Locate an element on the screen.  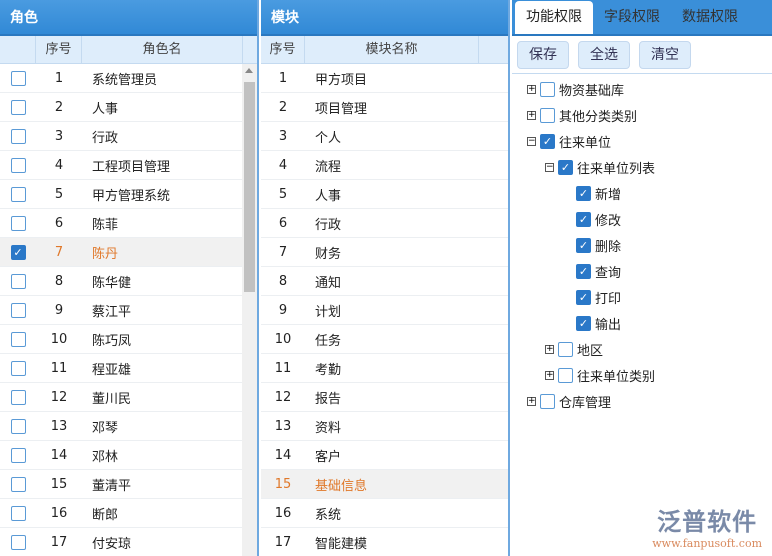
tab-field: 字段权限 is located at coordinates (632, 17).